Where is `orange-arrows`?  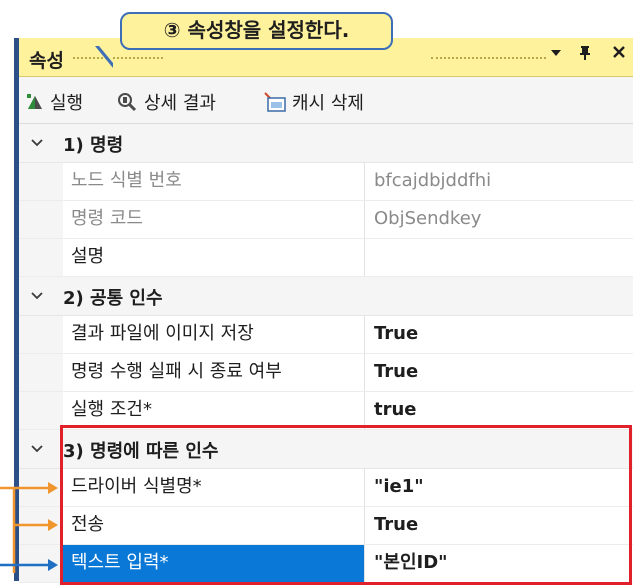
orange-arrows is located at coordinates (29, 527).